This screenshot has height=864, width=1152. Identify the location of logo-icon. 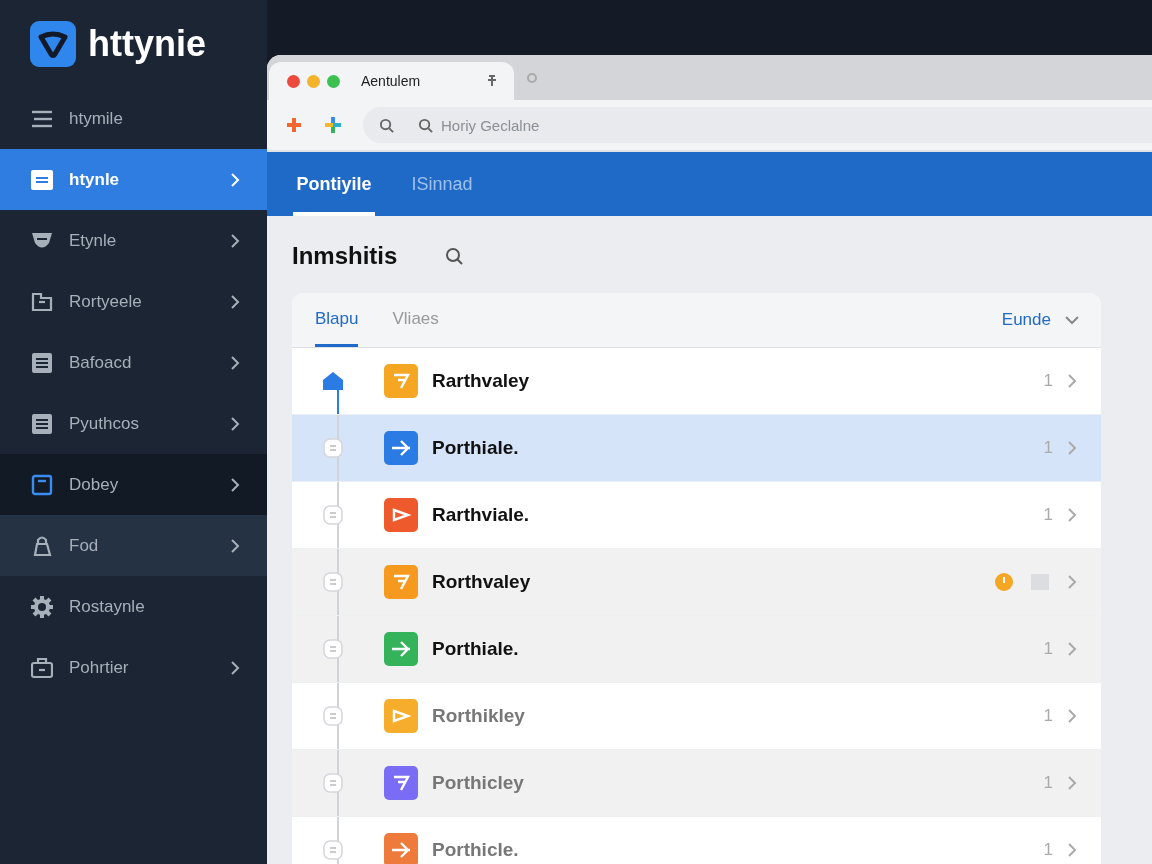
(53, 44).